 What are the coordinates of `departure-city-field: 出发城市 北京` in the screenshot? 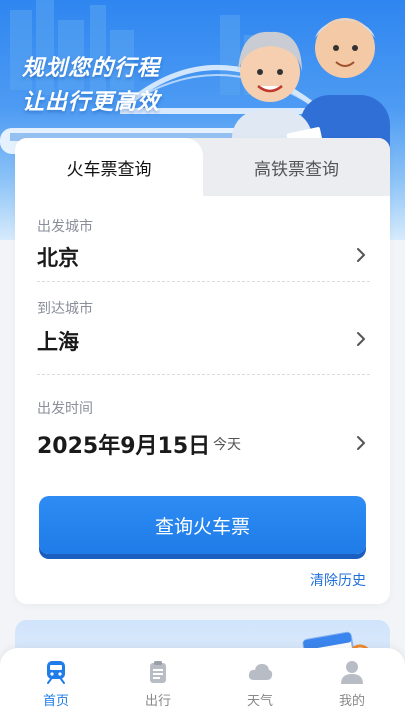 It's located at (203, 233).